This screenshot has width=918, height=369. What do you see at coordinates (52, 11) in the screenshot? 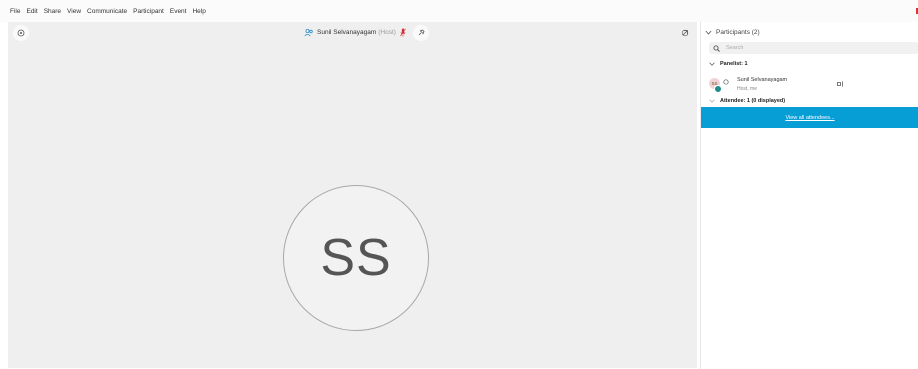
I see `menu-share: Share` at bounding box center [52, 11].